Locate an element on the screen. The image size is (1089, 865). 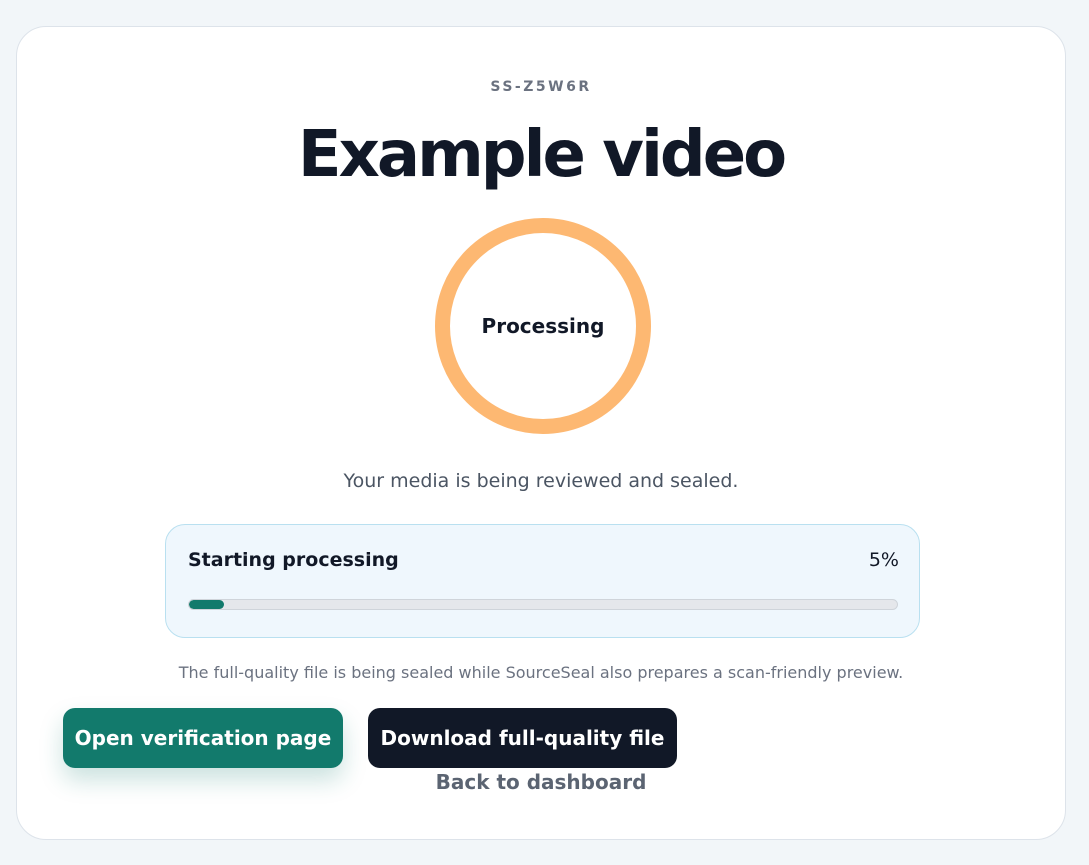
page-title: Example video is located at coordinates (542, 155).